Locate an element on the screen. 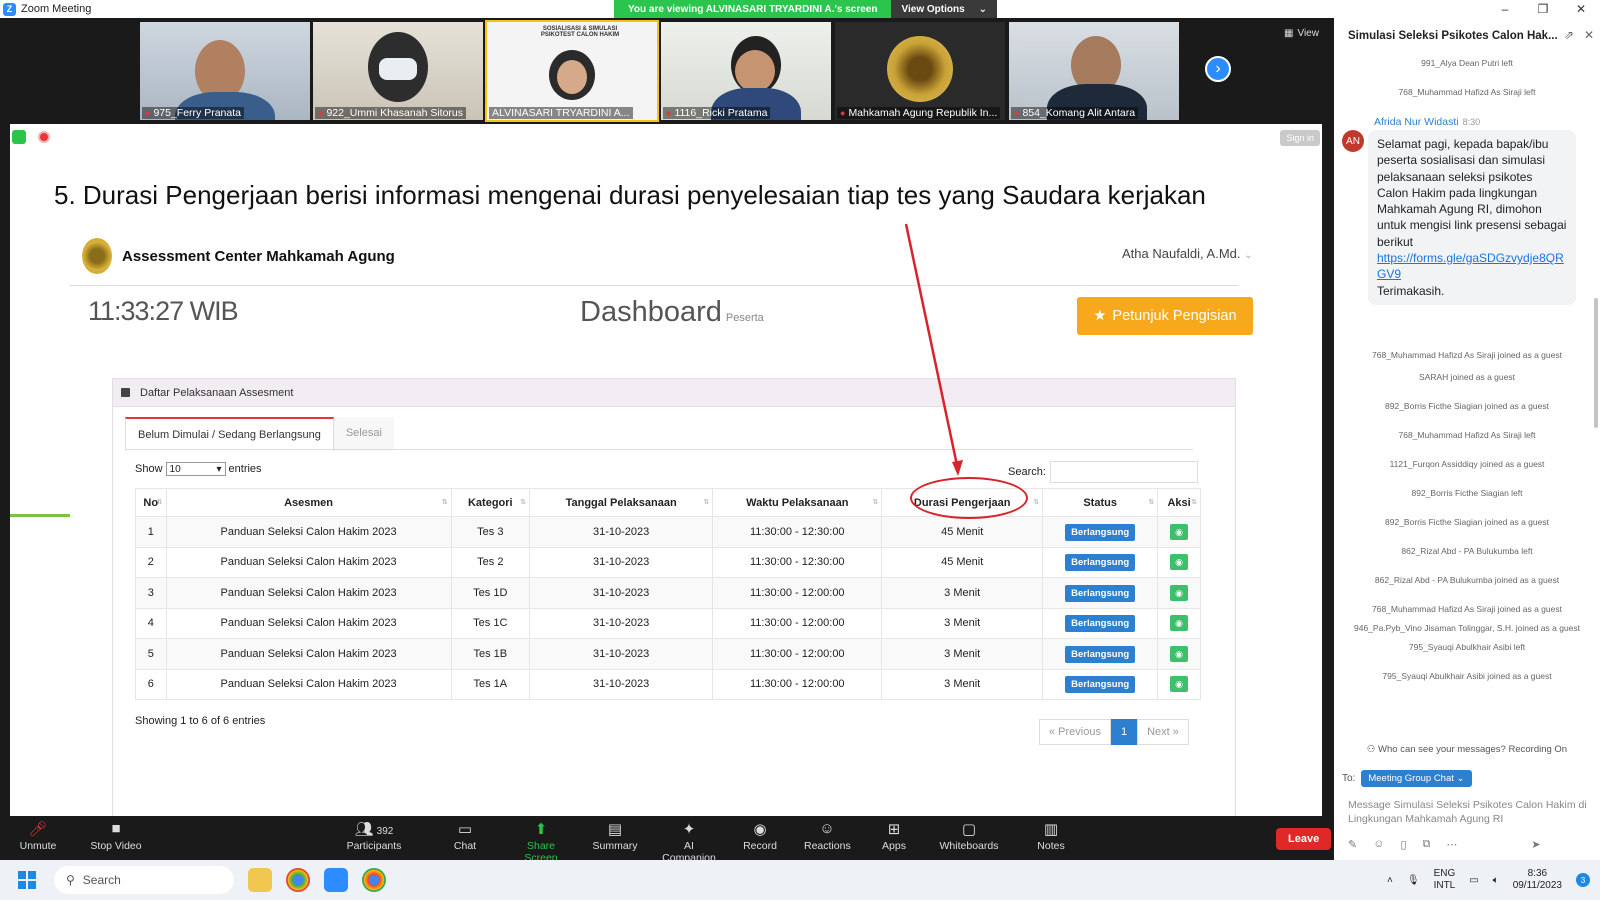  language-indicator: ENG INTL is located at coordinates (1445, 880).